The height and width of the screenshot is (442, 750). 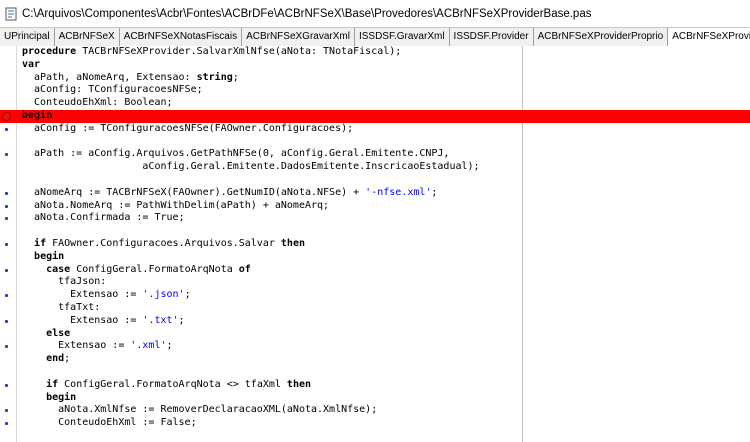 I want to click on tab-acbrnfsex: ACBrNFSeX, so click(x=87, y=37).